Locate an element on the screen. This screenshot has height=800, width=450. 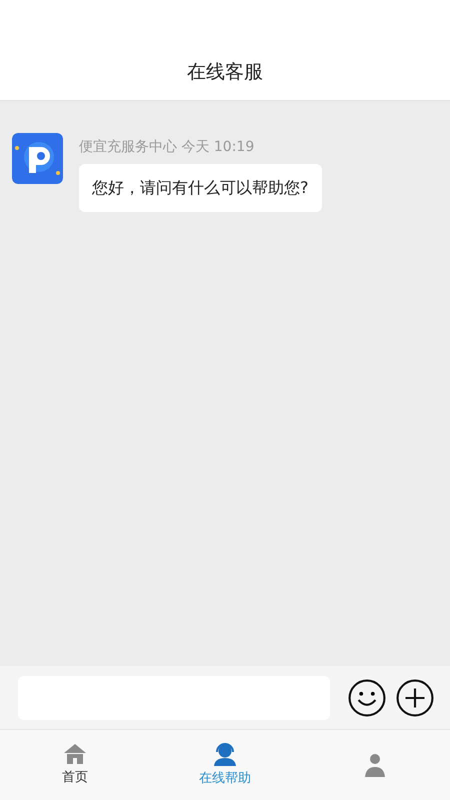
home-icon is located at coordinates (75, 753).